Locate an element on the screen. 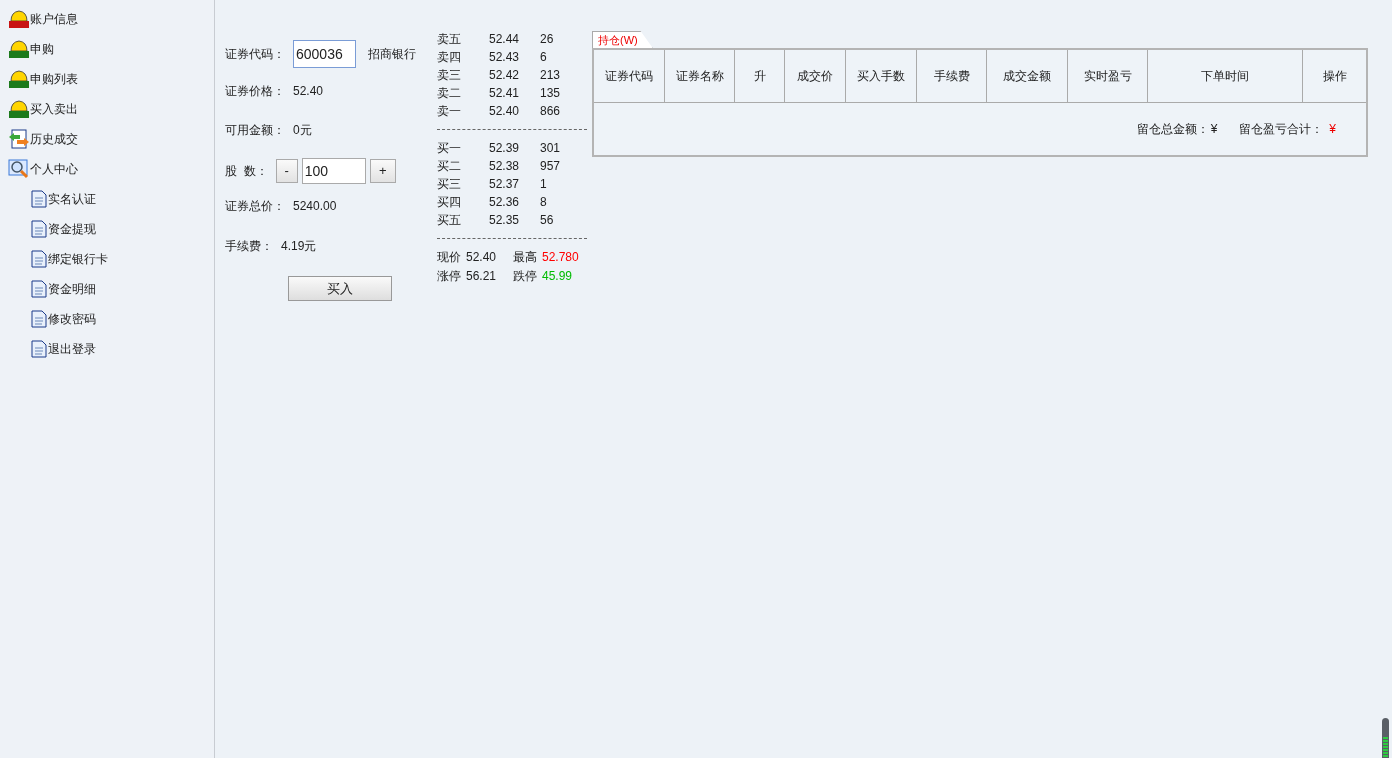 The image size is (1392, 758). quote-price: 52.43 is located at coordinates (505, 57).